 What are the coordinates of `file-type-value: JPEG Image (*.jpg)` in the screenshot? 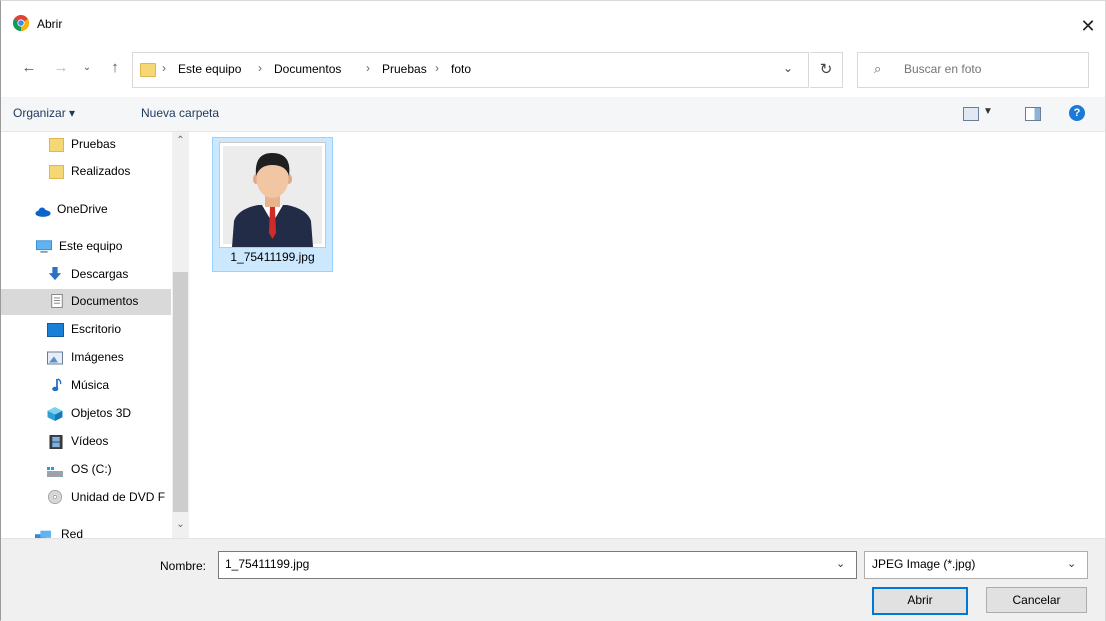 It's located at (924, 564).